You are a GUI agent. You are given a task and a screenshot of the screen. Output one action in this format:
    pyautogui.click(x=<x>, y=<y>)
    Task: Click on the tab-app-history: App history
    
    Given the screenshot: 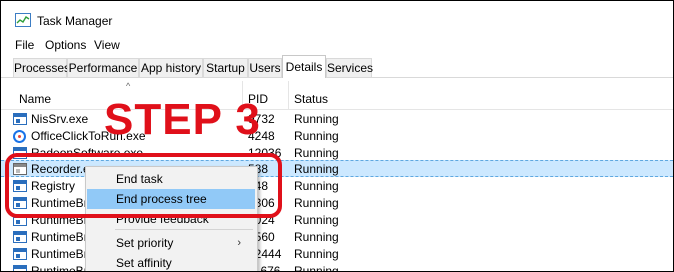 What is the action you would take?
    pyautogui.click(x=171, y=67)
    